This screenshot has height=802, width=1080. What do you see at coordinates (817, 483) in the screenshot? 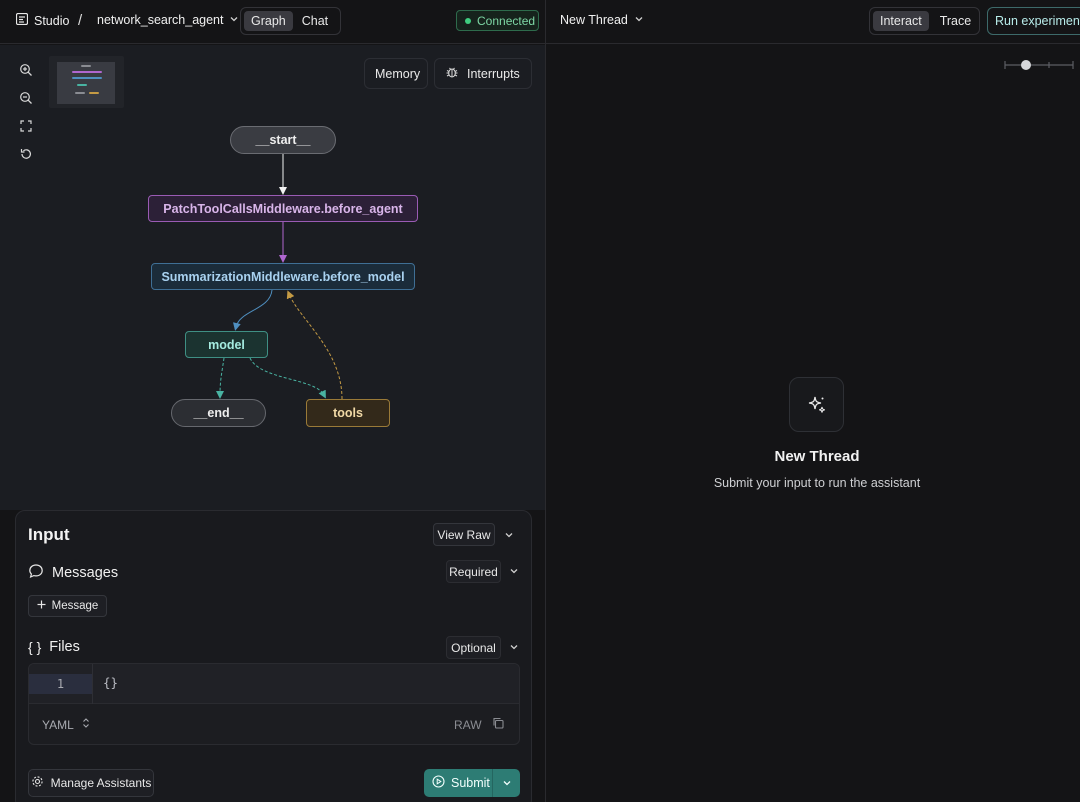
I see `empty-thread-subtitle: Submit your input to run the assistant` at bounding box center [817, 483].